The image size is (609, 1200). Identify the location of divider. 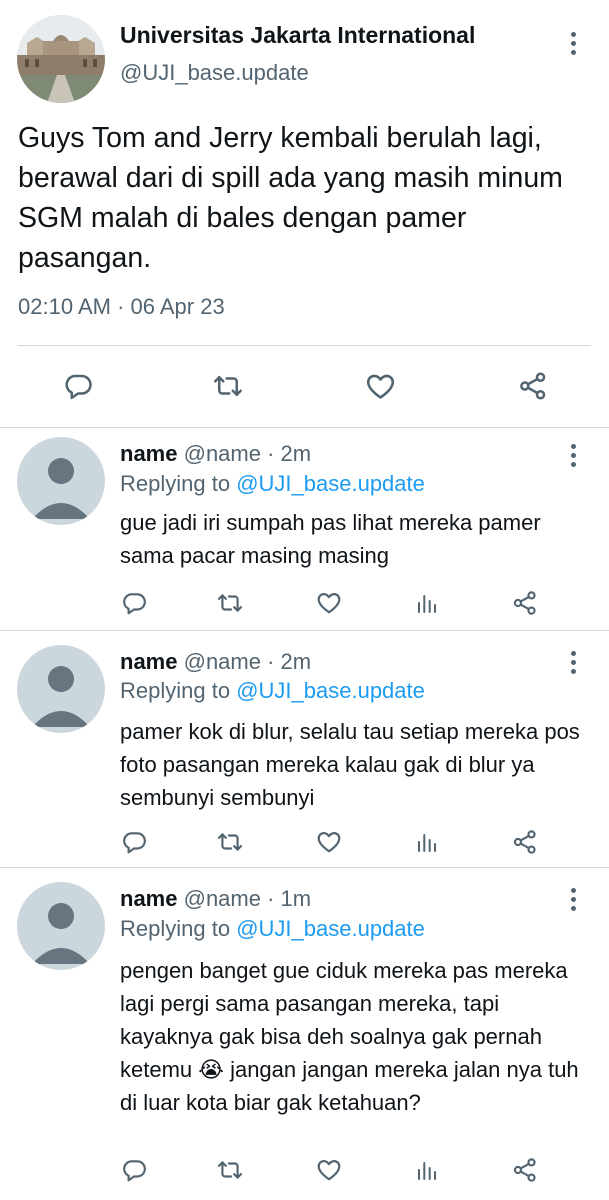
(304, 345).